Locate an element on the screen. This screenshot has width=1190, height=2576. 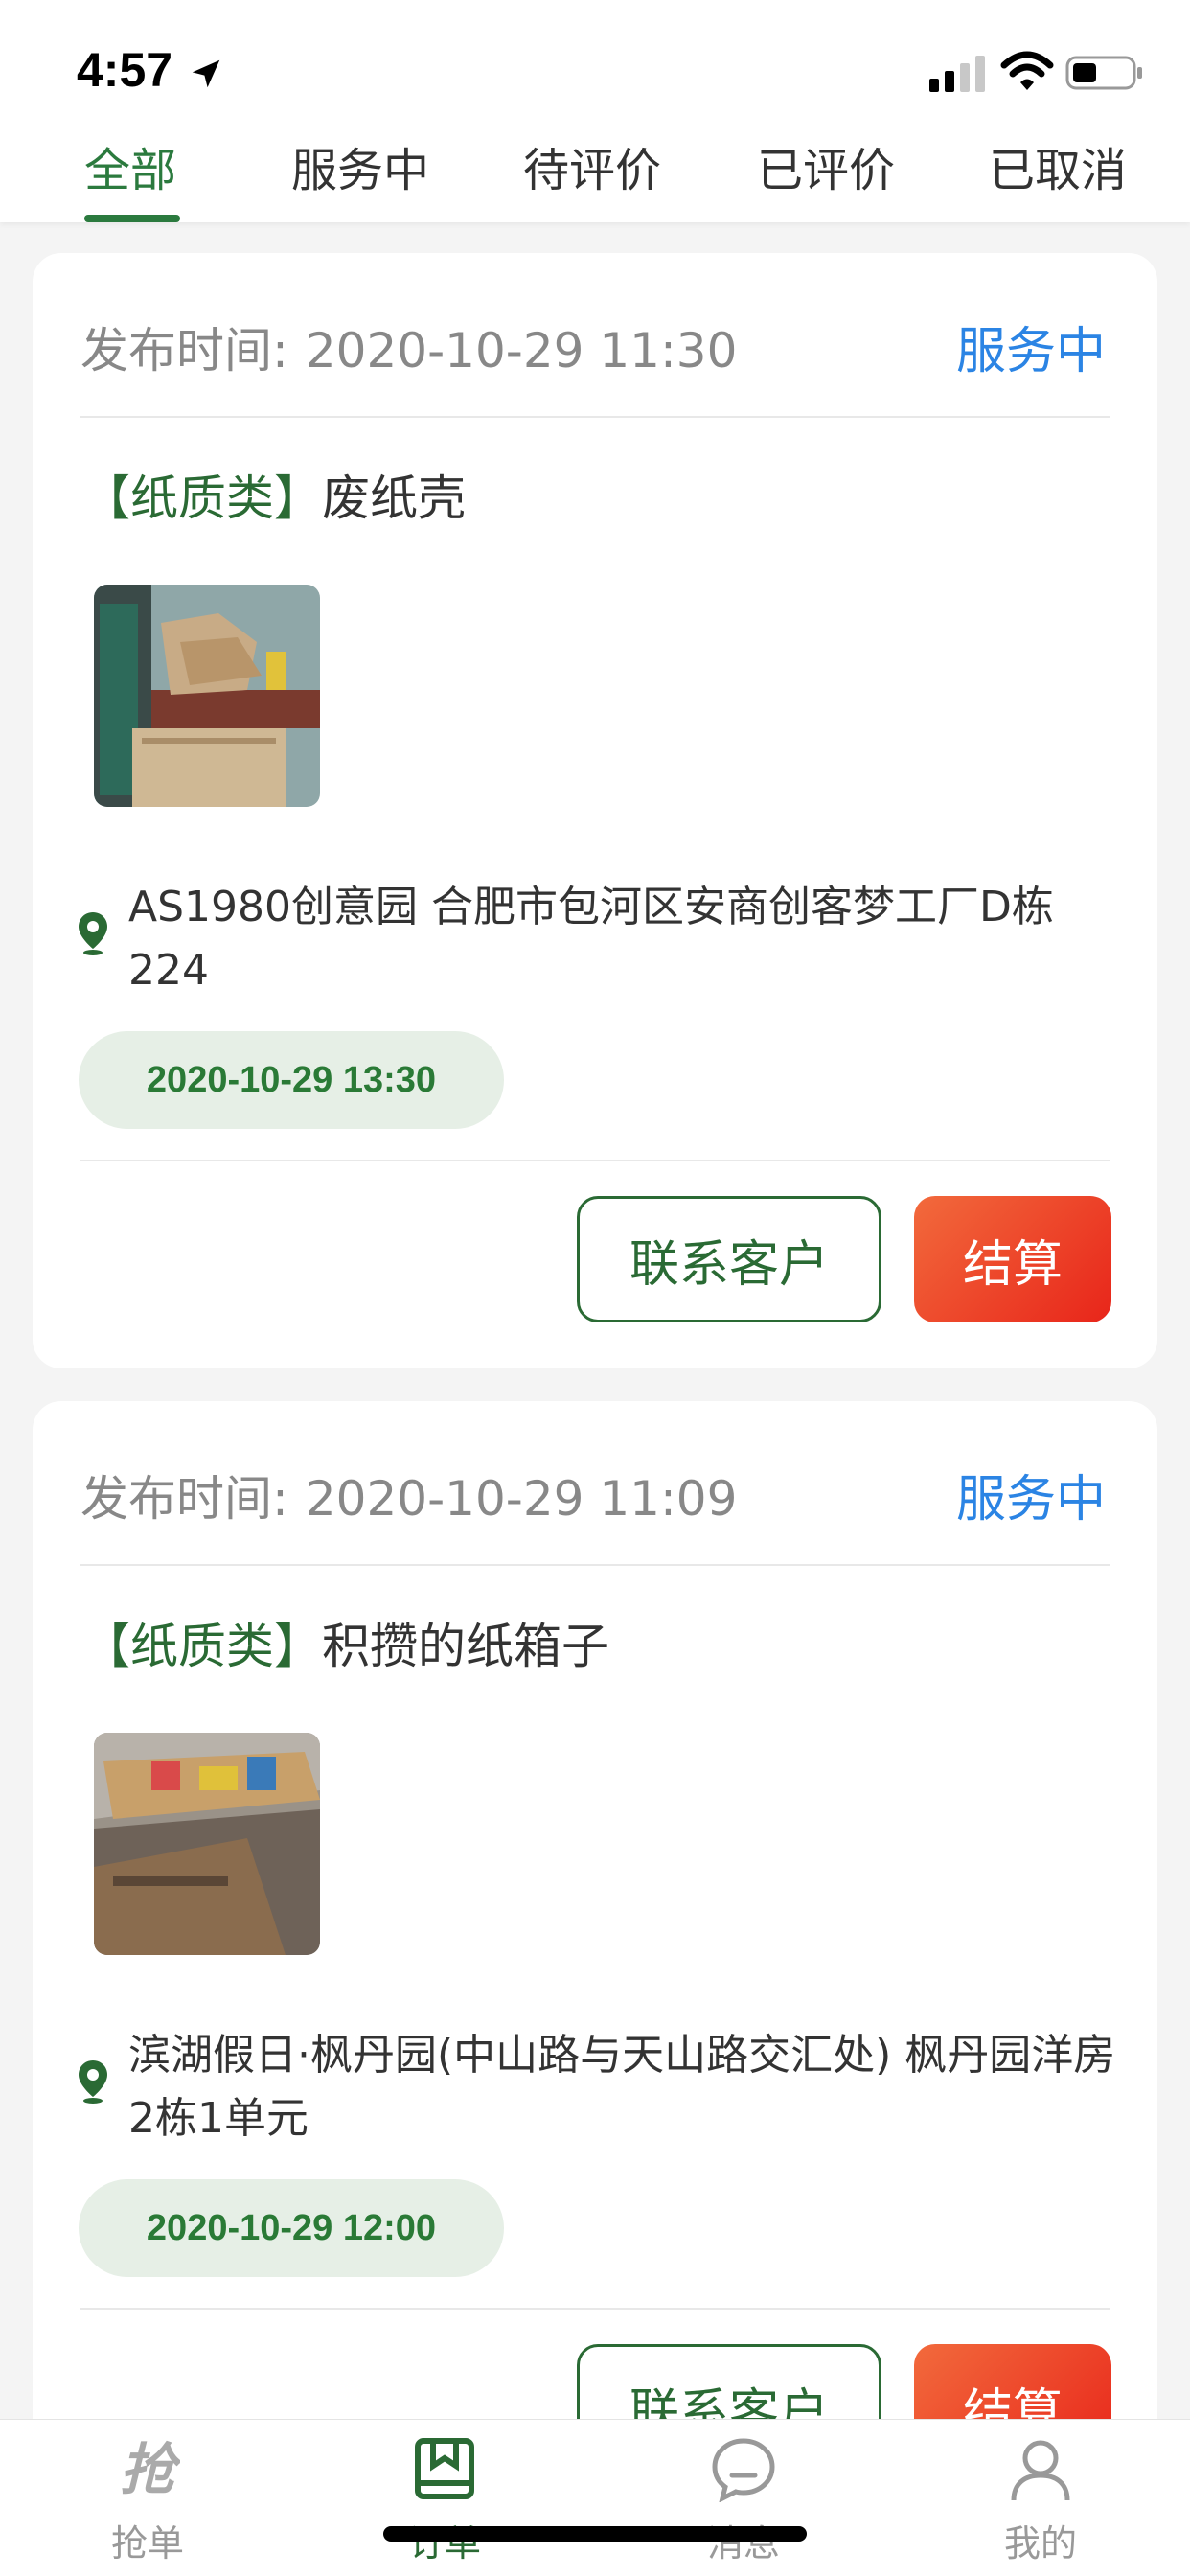
order-title: 【纸质类】废纸壳 is located at coordinates (274, 494).